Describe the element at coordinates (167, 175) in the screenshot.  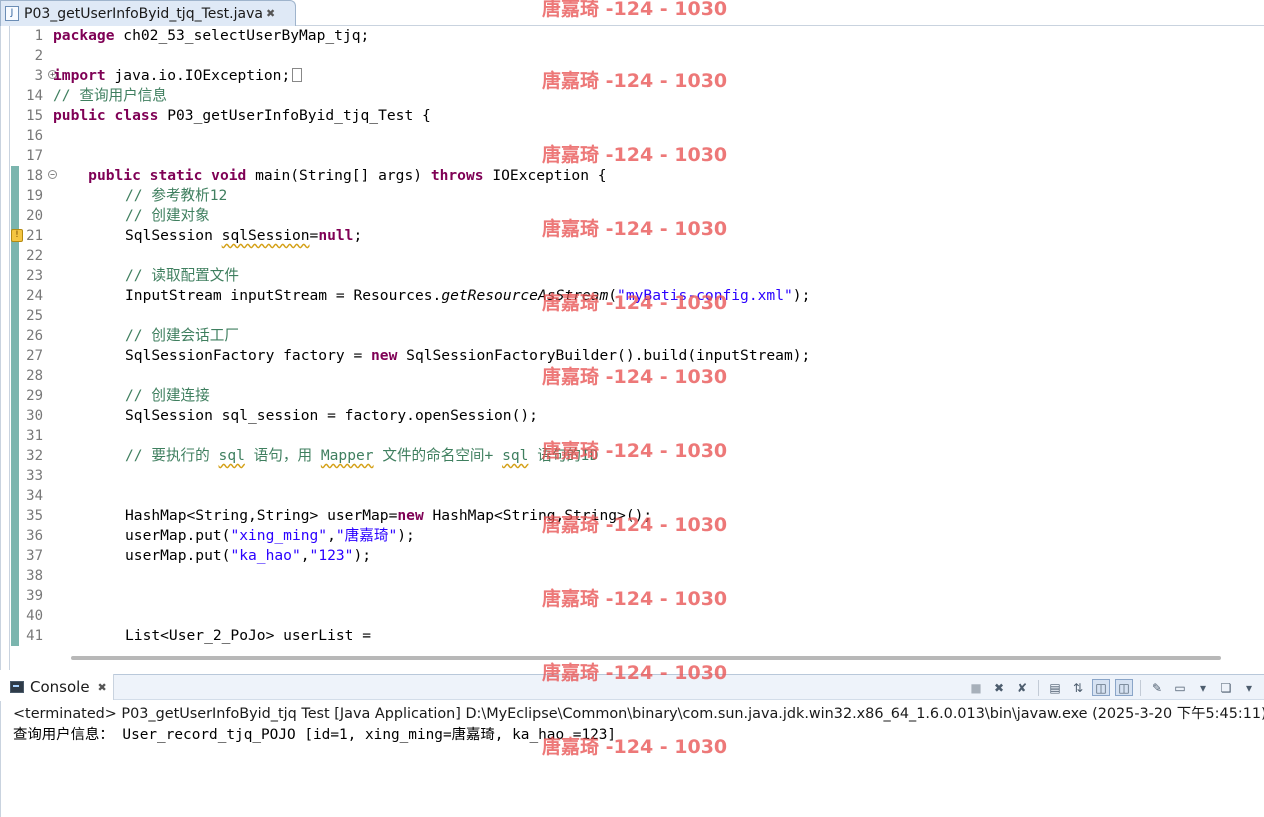
I see `keyword: public static void` at that location.